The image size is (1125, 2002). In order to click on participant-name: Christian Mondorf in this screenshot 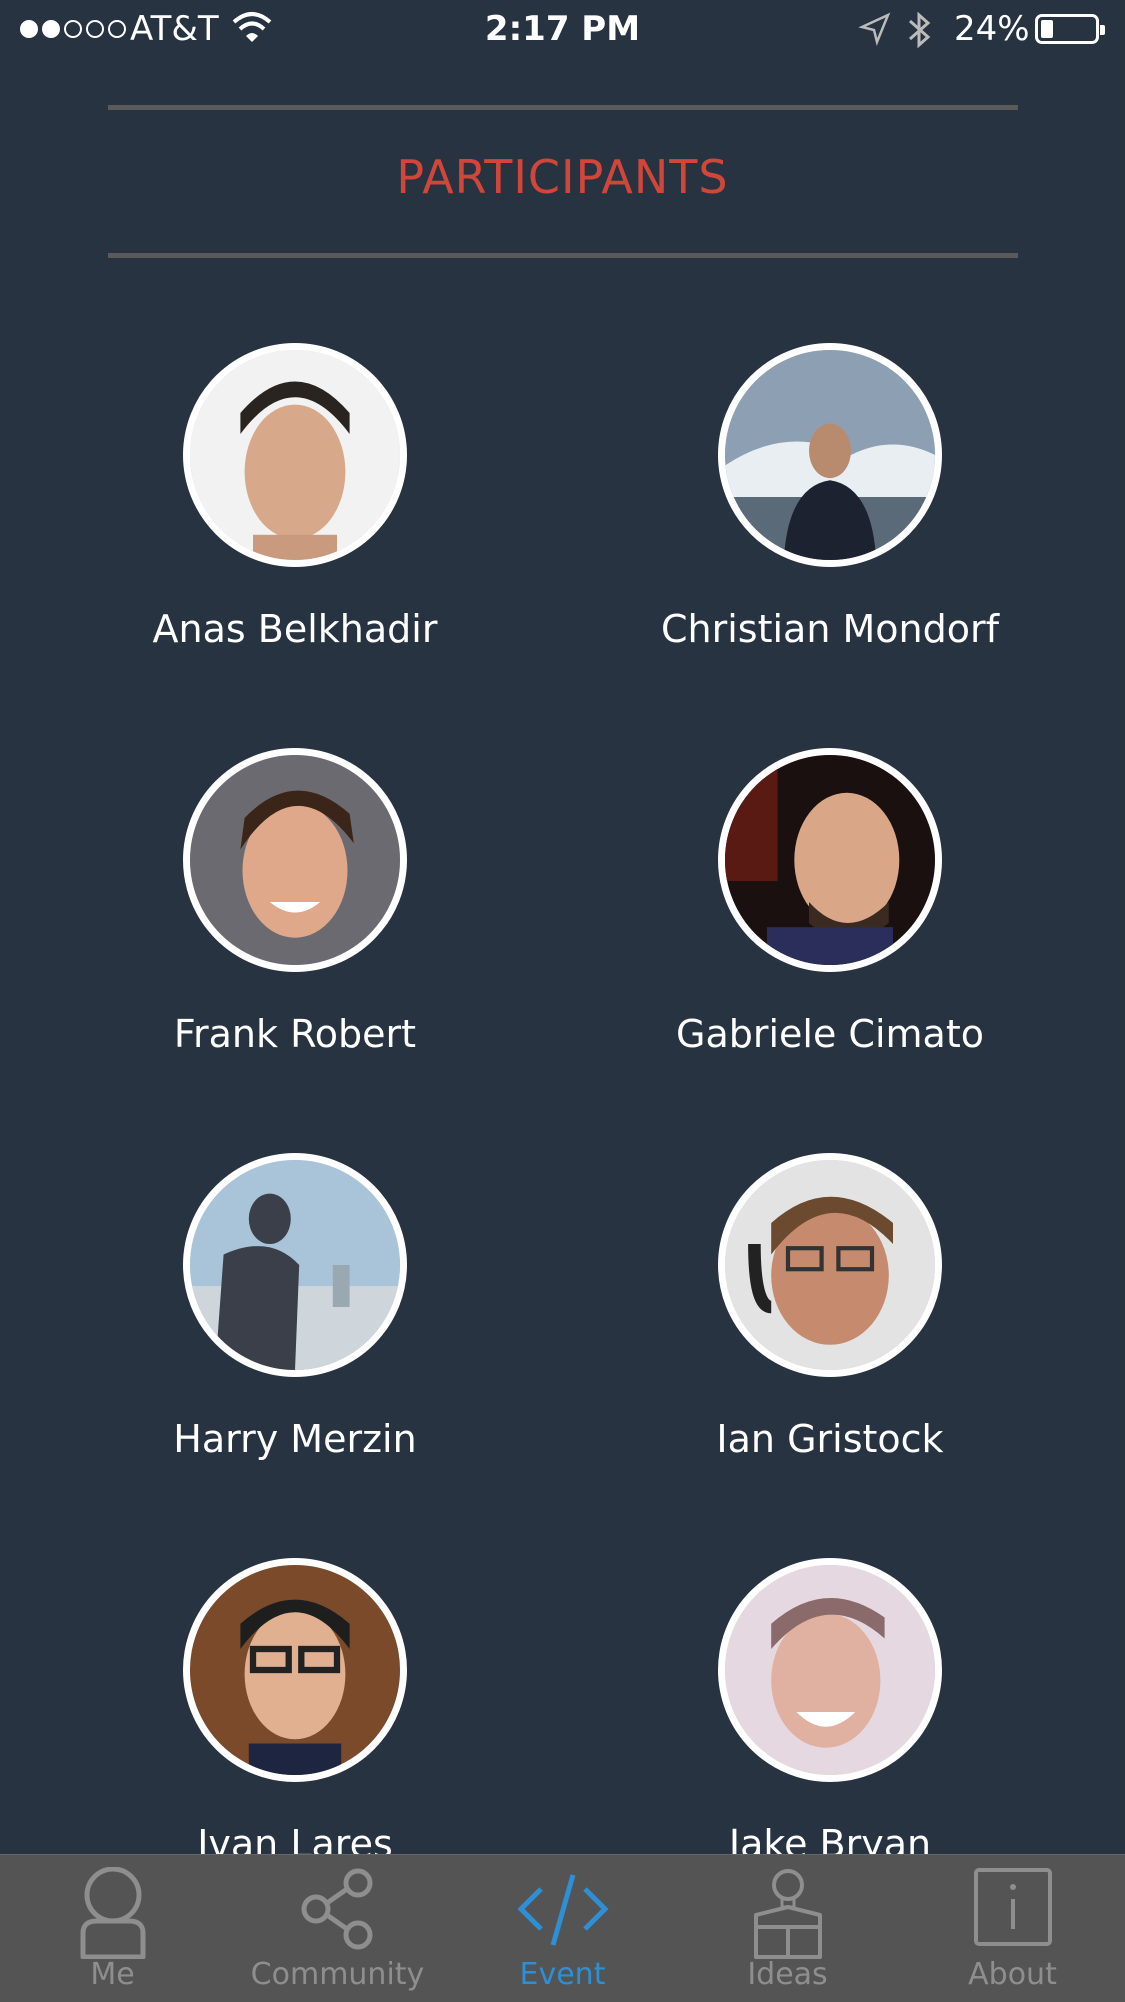, I will do `click(830, 629)`.